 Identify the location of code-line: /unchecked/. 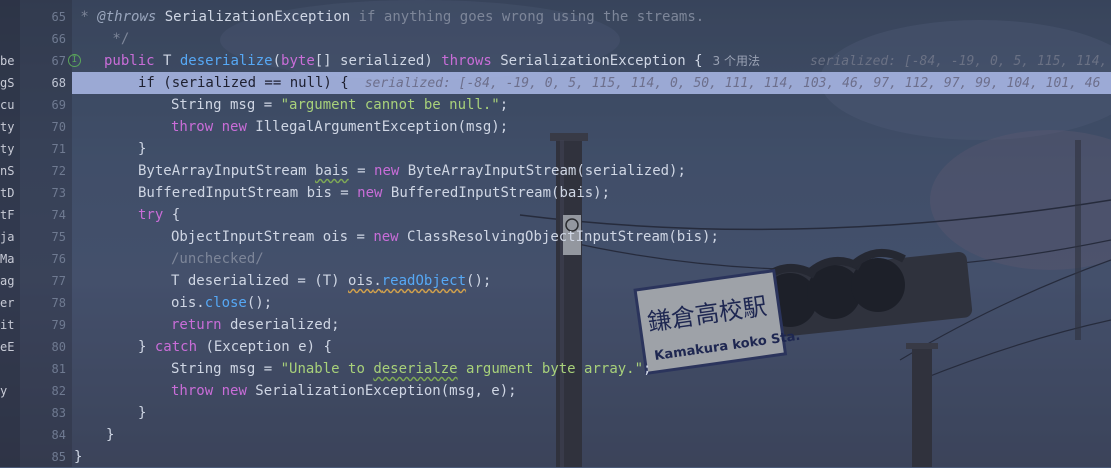
(591, 259).